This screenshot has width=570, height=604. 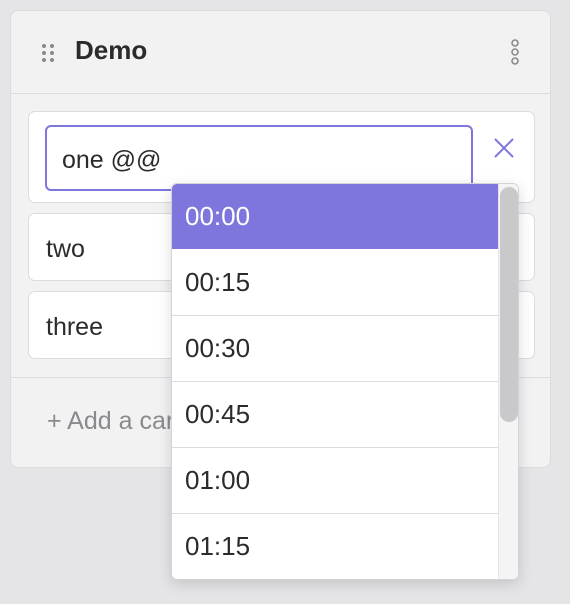 What do you see at coordinates (509, 304) in the screenshot?
I see `scrollbar-thumb` at bounding box center [509, 304].